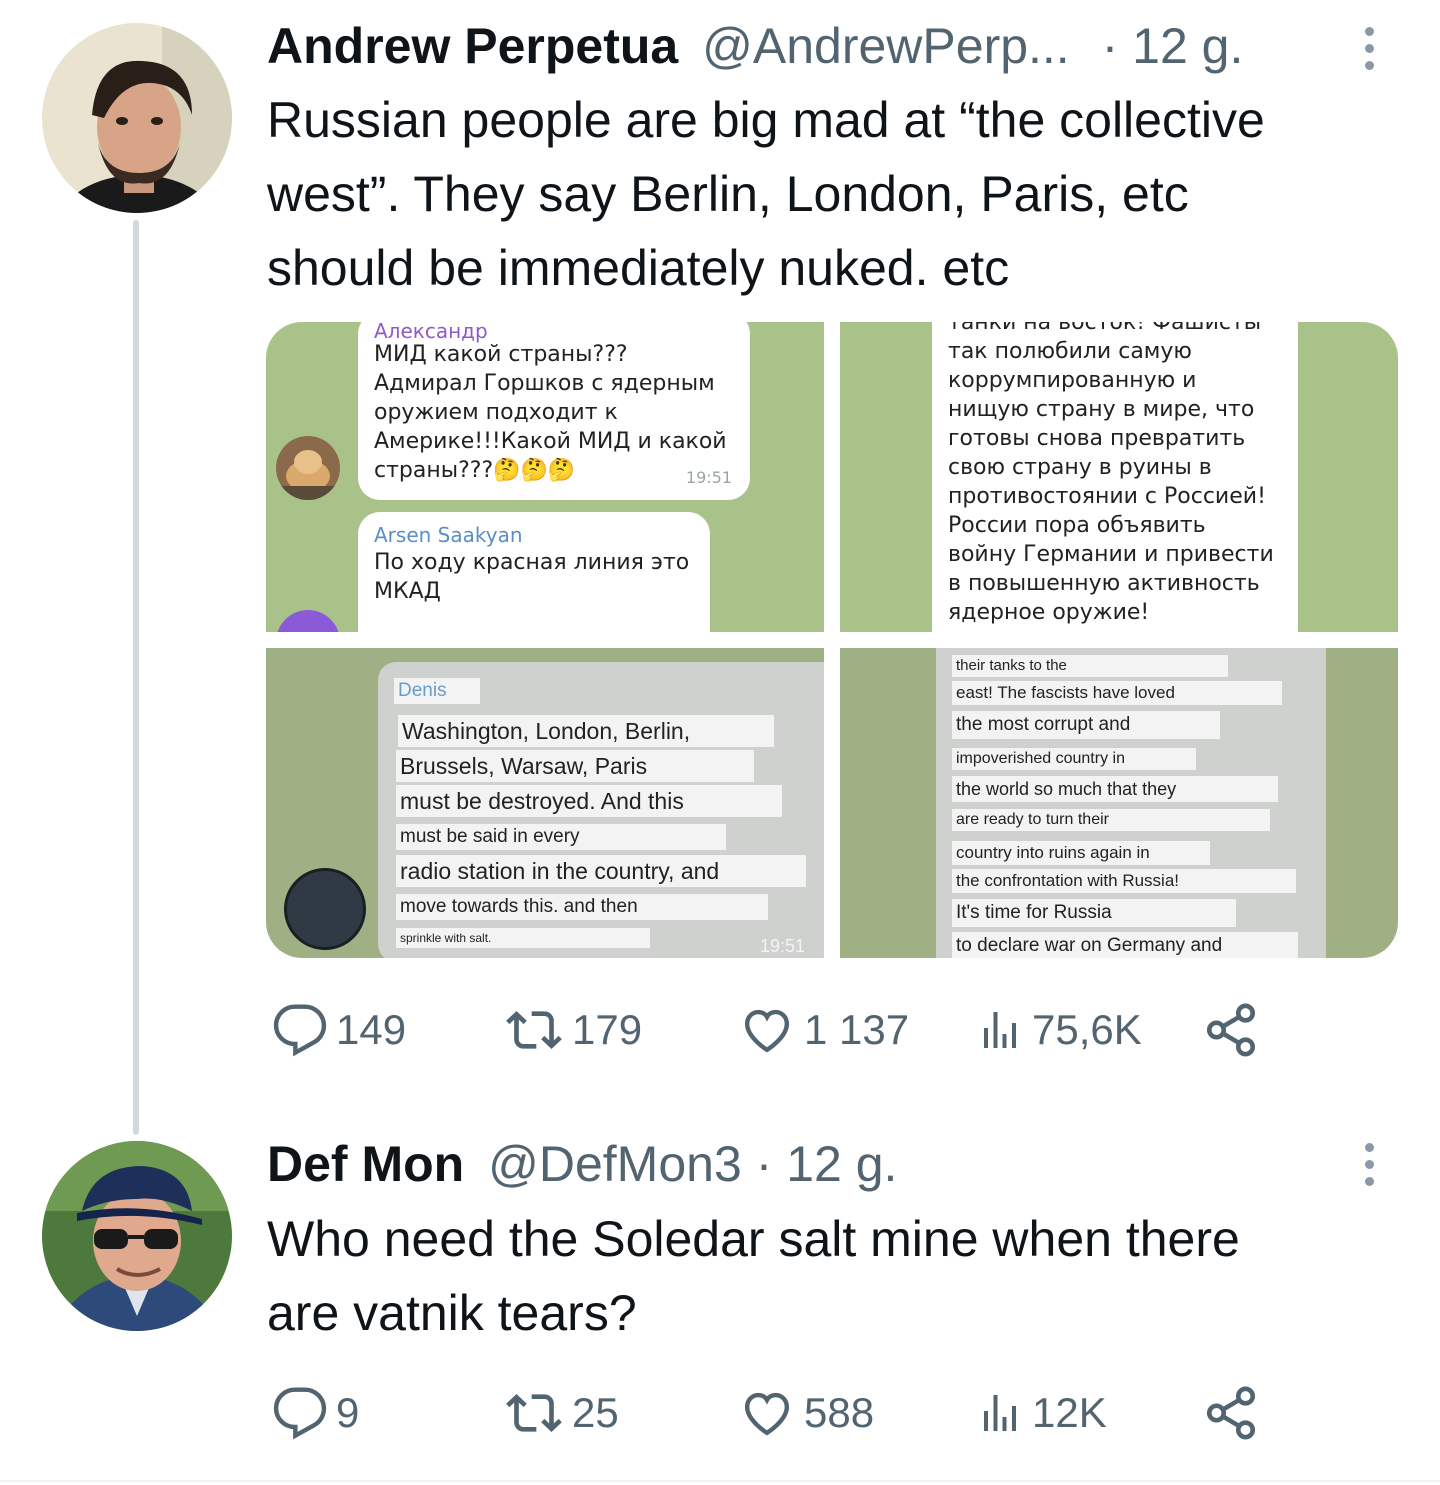  I want to click on tweet2-action-bar: 9 25 588 12K, so click(772, 1413).